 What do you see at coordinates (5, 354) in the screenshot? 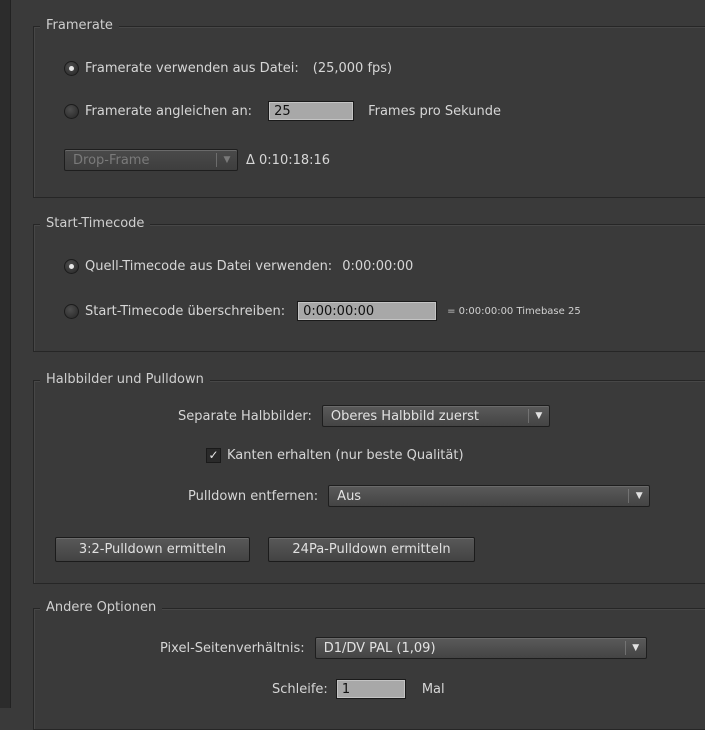
I see `left-edge` at bounding box center [5, 354].